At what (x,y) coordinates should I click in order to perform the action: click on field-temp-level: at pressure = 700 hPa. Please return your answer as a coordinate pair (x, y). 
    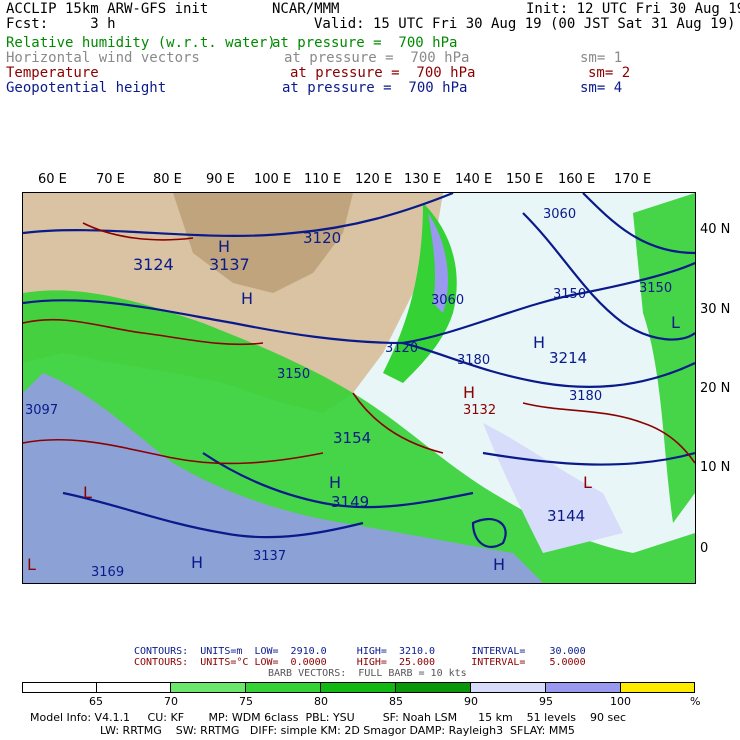
    Looking at the image, I should click on (383, 73).